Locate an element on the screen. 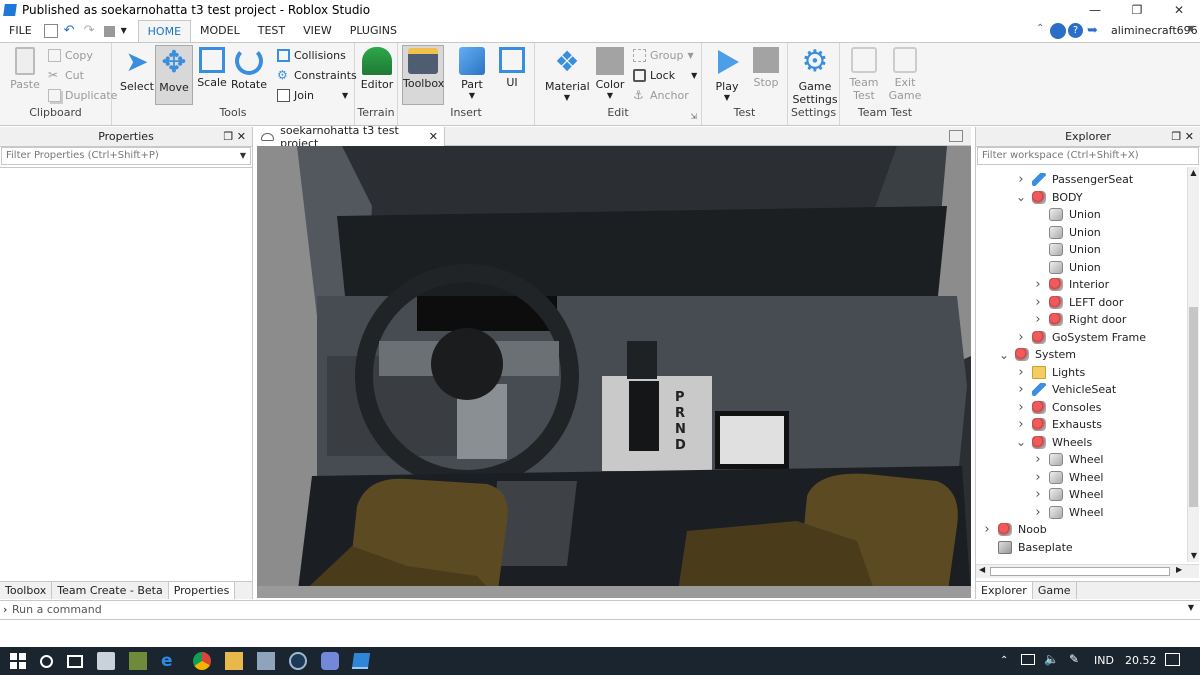  tab-view: VIEW is located at coordinates (317, 31).